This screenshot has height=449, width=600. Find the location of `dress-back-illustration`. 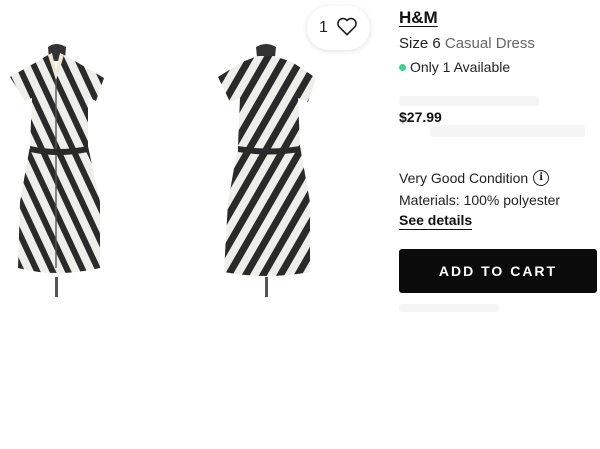

dress-back-illustration is located at coordinates (267, 170).